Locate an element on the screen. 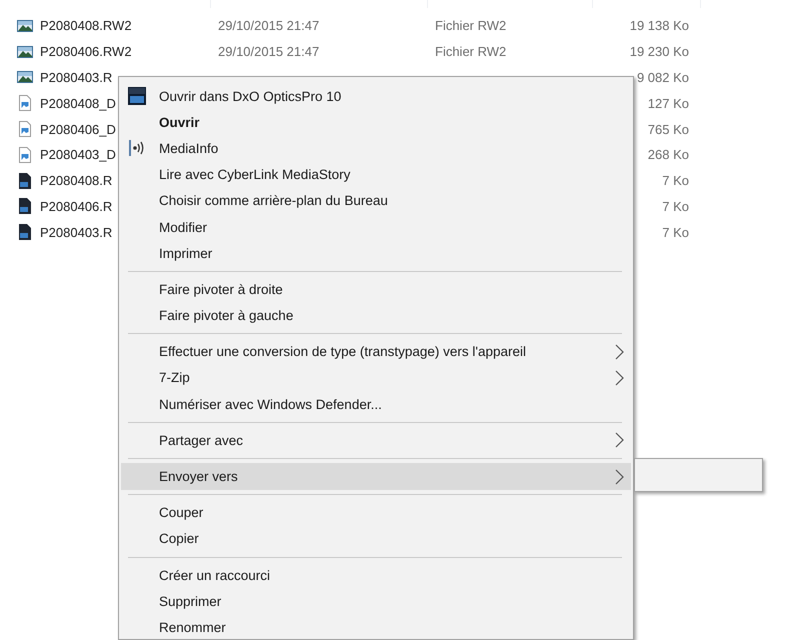  menu-item: Faire pivoter à droite is located at coordinates (376, 289).